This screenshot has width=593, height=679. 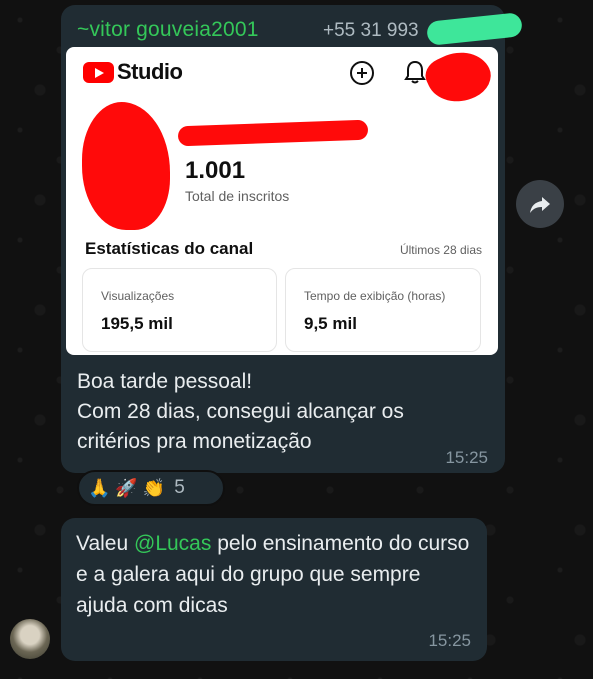 What do you see at coordinates (215, 170) in the screenshot?
I see `subscriber-count: 1.001` at bounding box center [215, 170].